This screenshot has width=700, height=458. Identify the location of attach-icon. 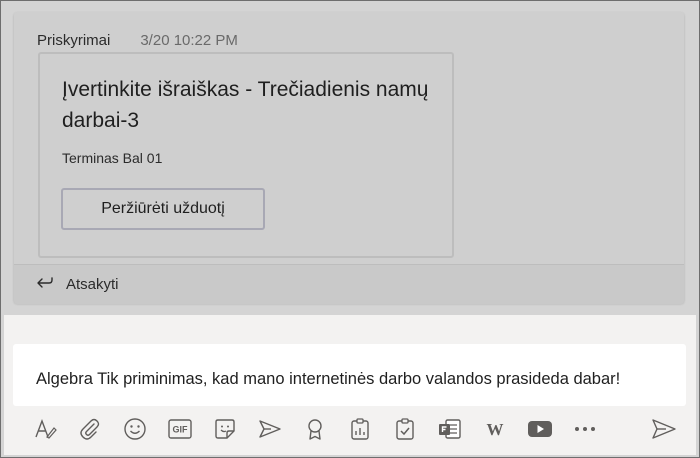
(90, 429).